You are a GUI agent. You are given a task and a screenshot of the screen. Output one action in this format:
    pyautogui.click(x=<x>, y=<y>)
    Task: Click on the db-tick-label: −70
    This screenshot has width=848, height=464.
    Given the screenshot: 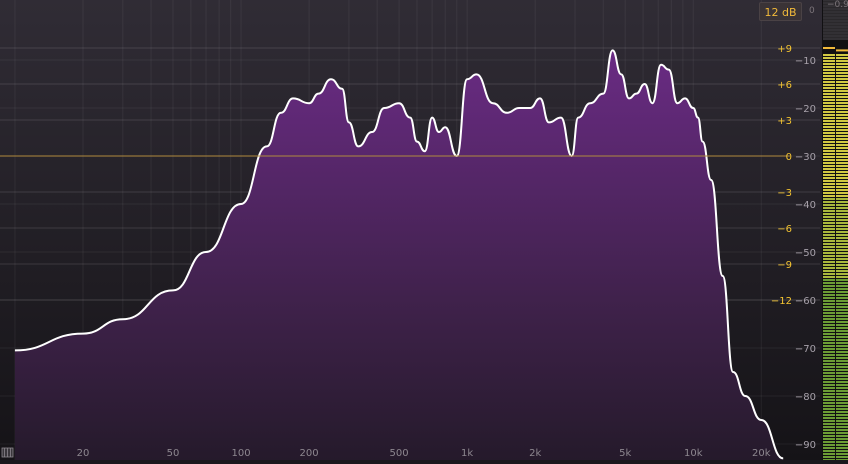 What is the action you would take?
    pyautogui.click(x=805, y=349)
    